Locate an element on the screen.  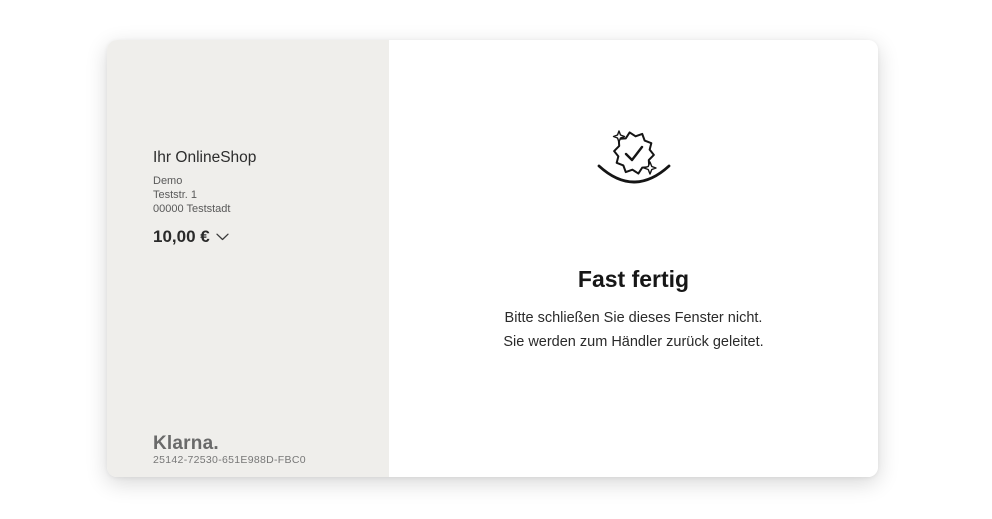
order-amount-toggle: 10,00 € is located at coordinates (191, 237).